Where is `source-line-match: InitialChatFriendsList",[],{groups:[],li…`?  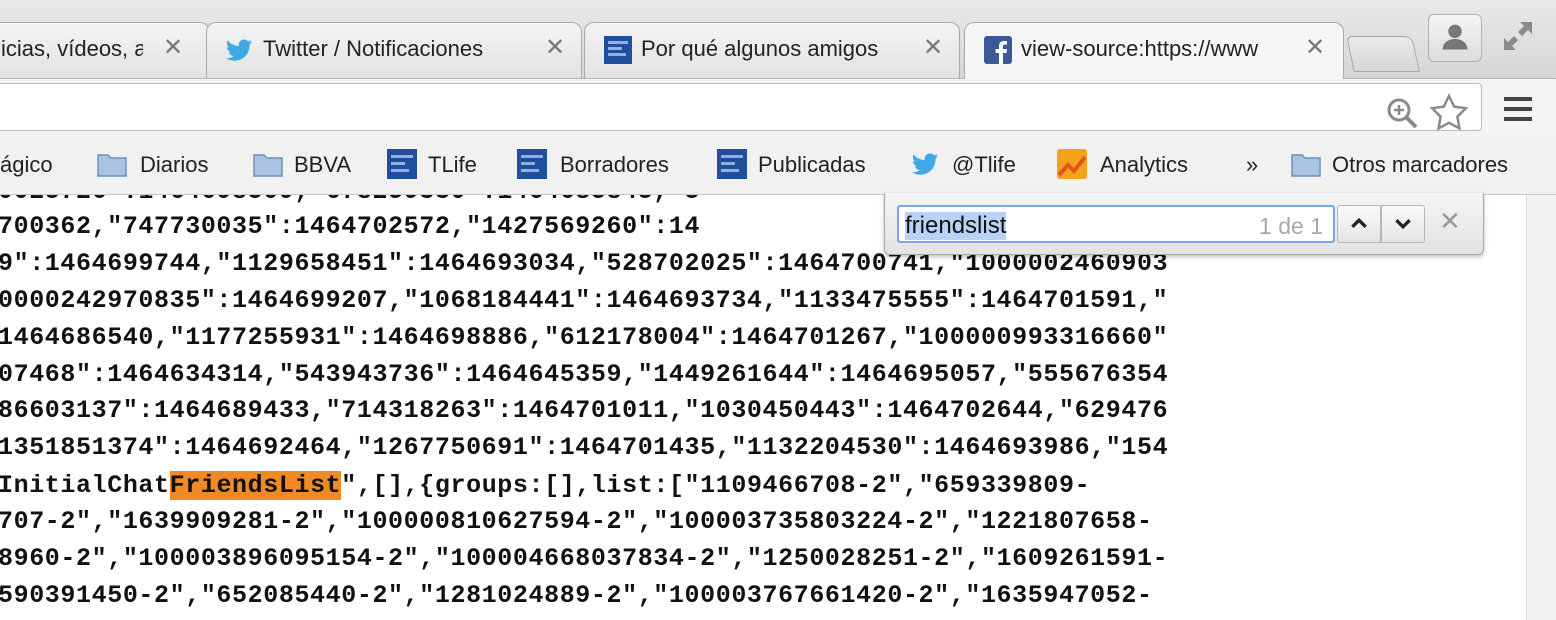
source-line-match: InitialChatFriendsList",[],{groups:[],li… is located at coordinates (545, 489).